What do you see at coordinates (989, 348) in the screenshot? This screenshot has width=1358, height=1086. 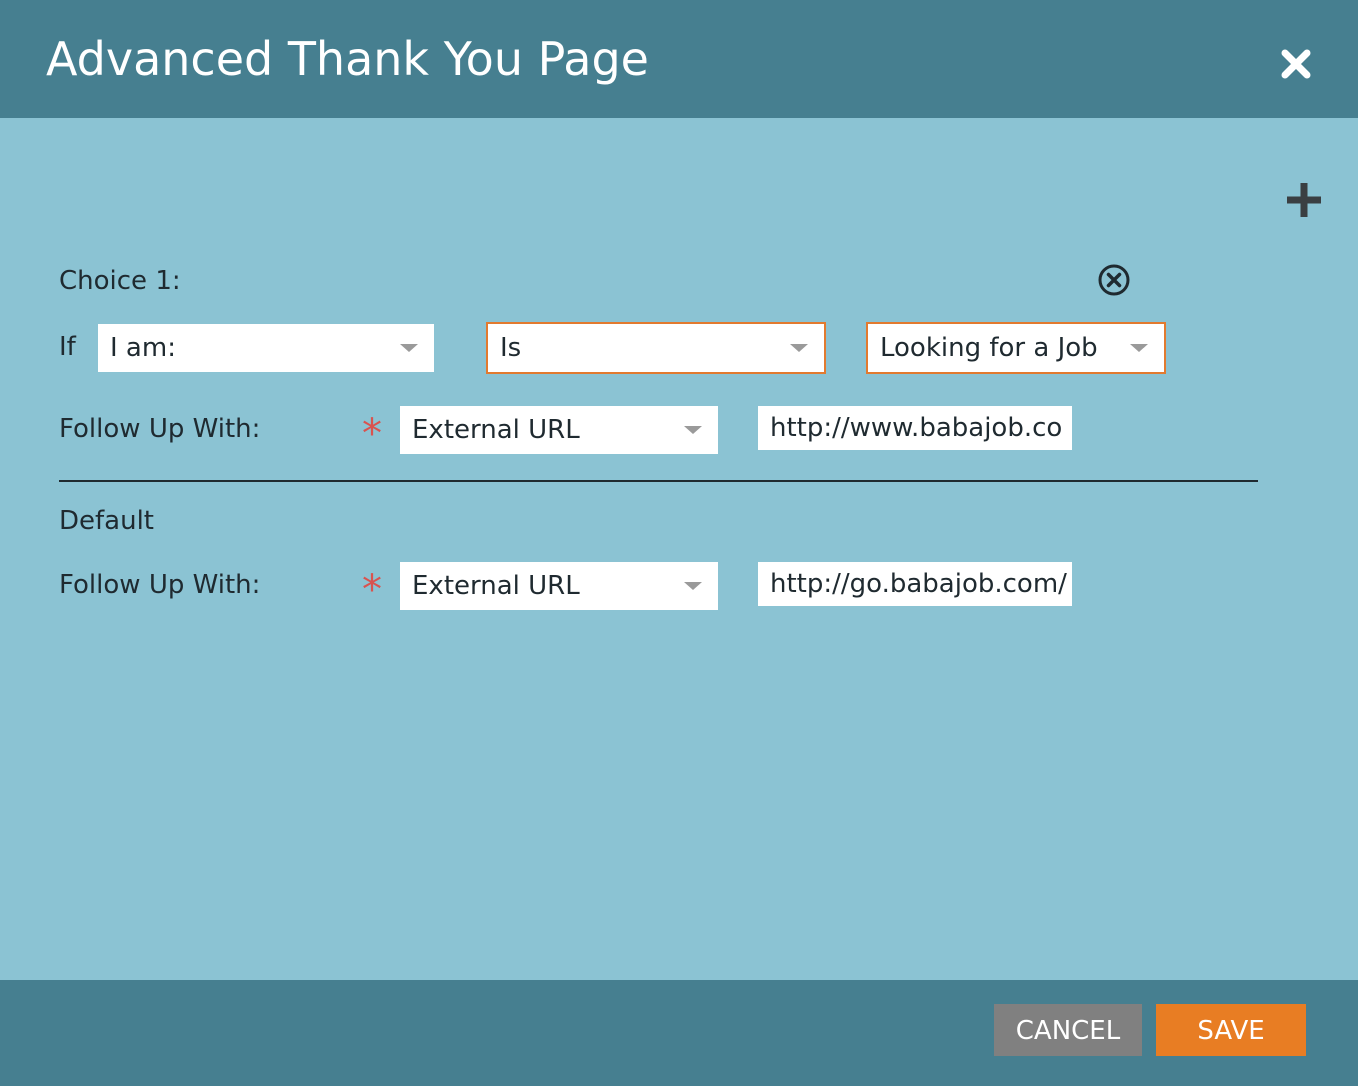 I see `value-select-value: Looking for a Job` at bounding box center [989, 348].